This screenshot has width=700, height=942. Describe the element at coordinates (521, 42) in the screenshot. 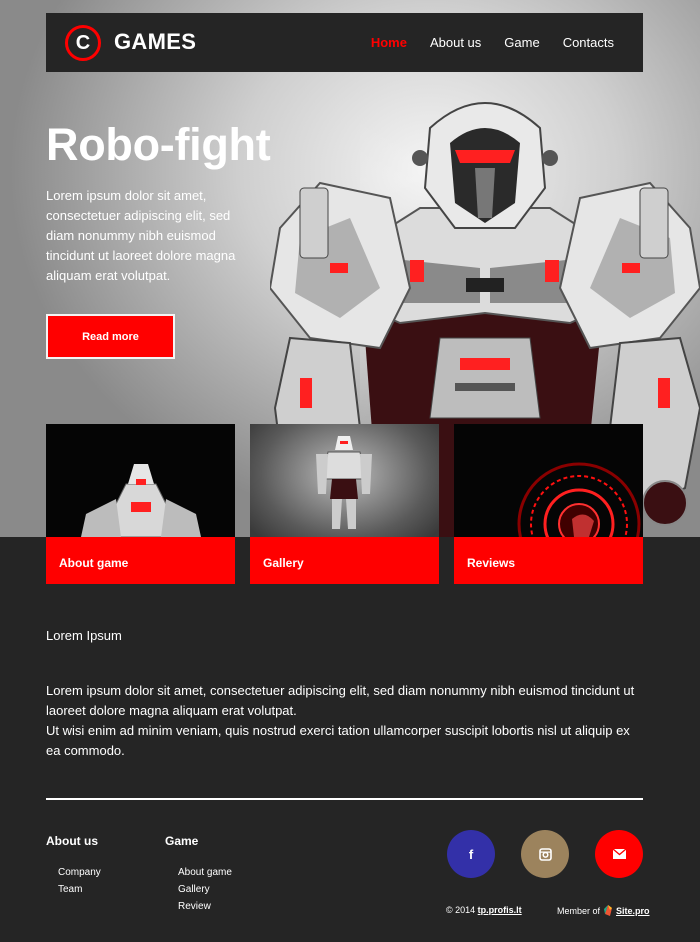

I see `nav-item-game: Game` at that location.